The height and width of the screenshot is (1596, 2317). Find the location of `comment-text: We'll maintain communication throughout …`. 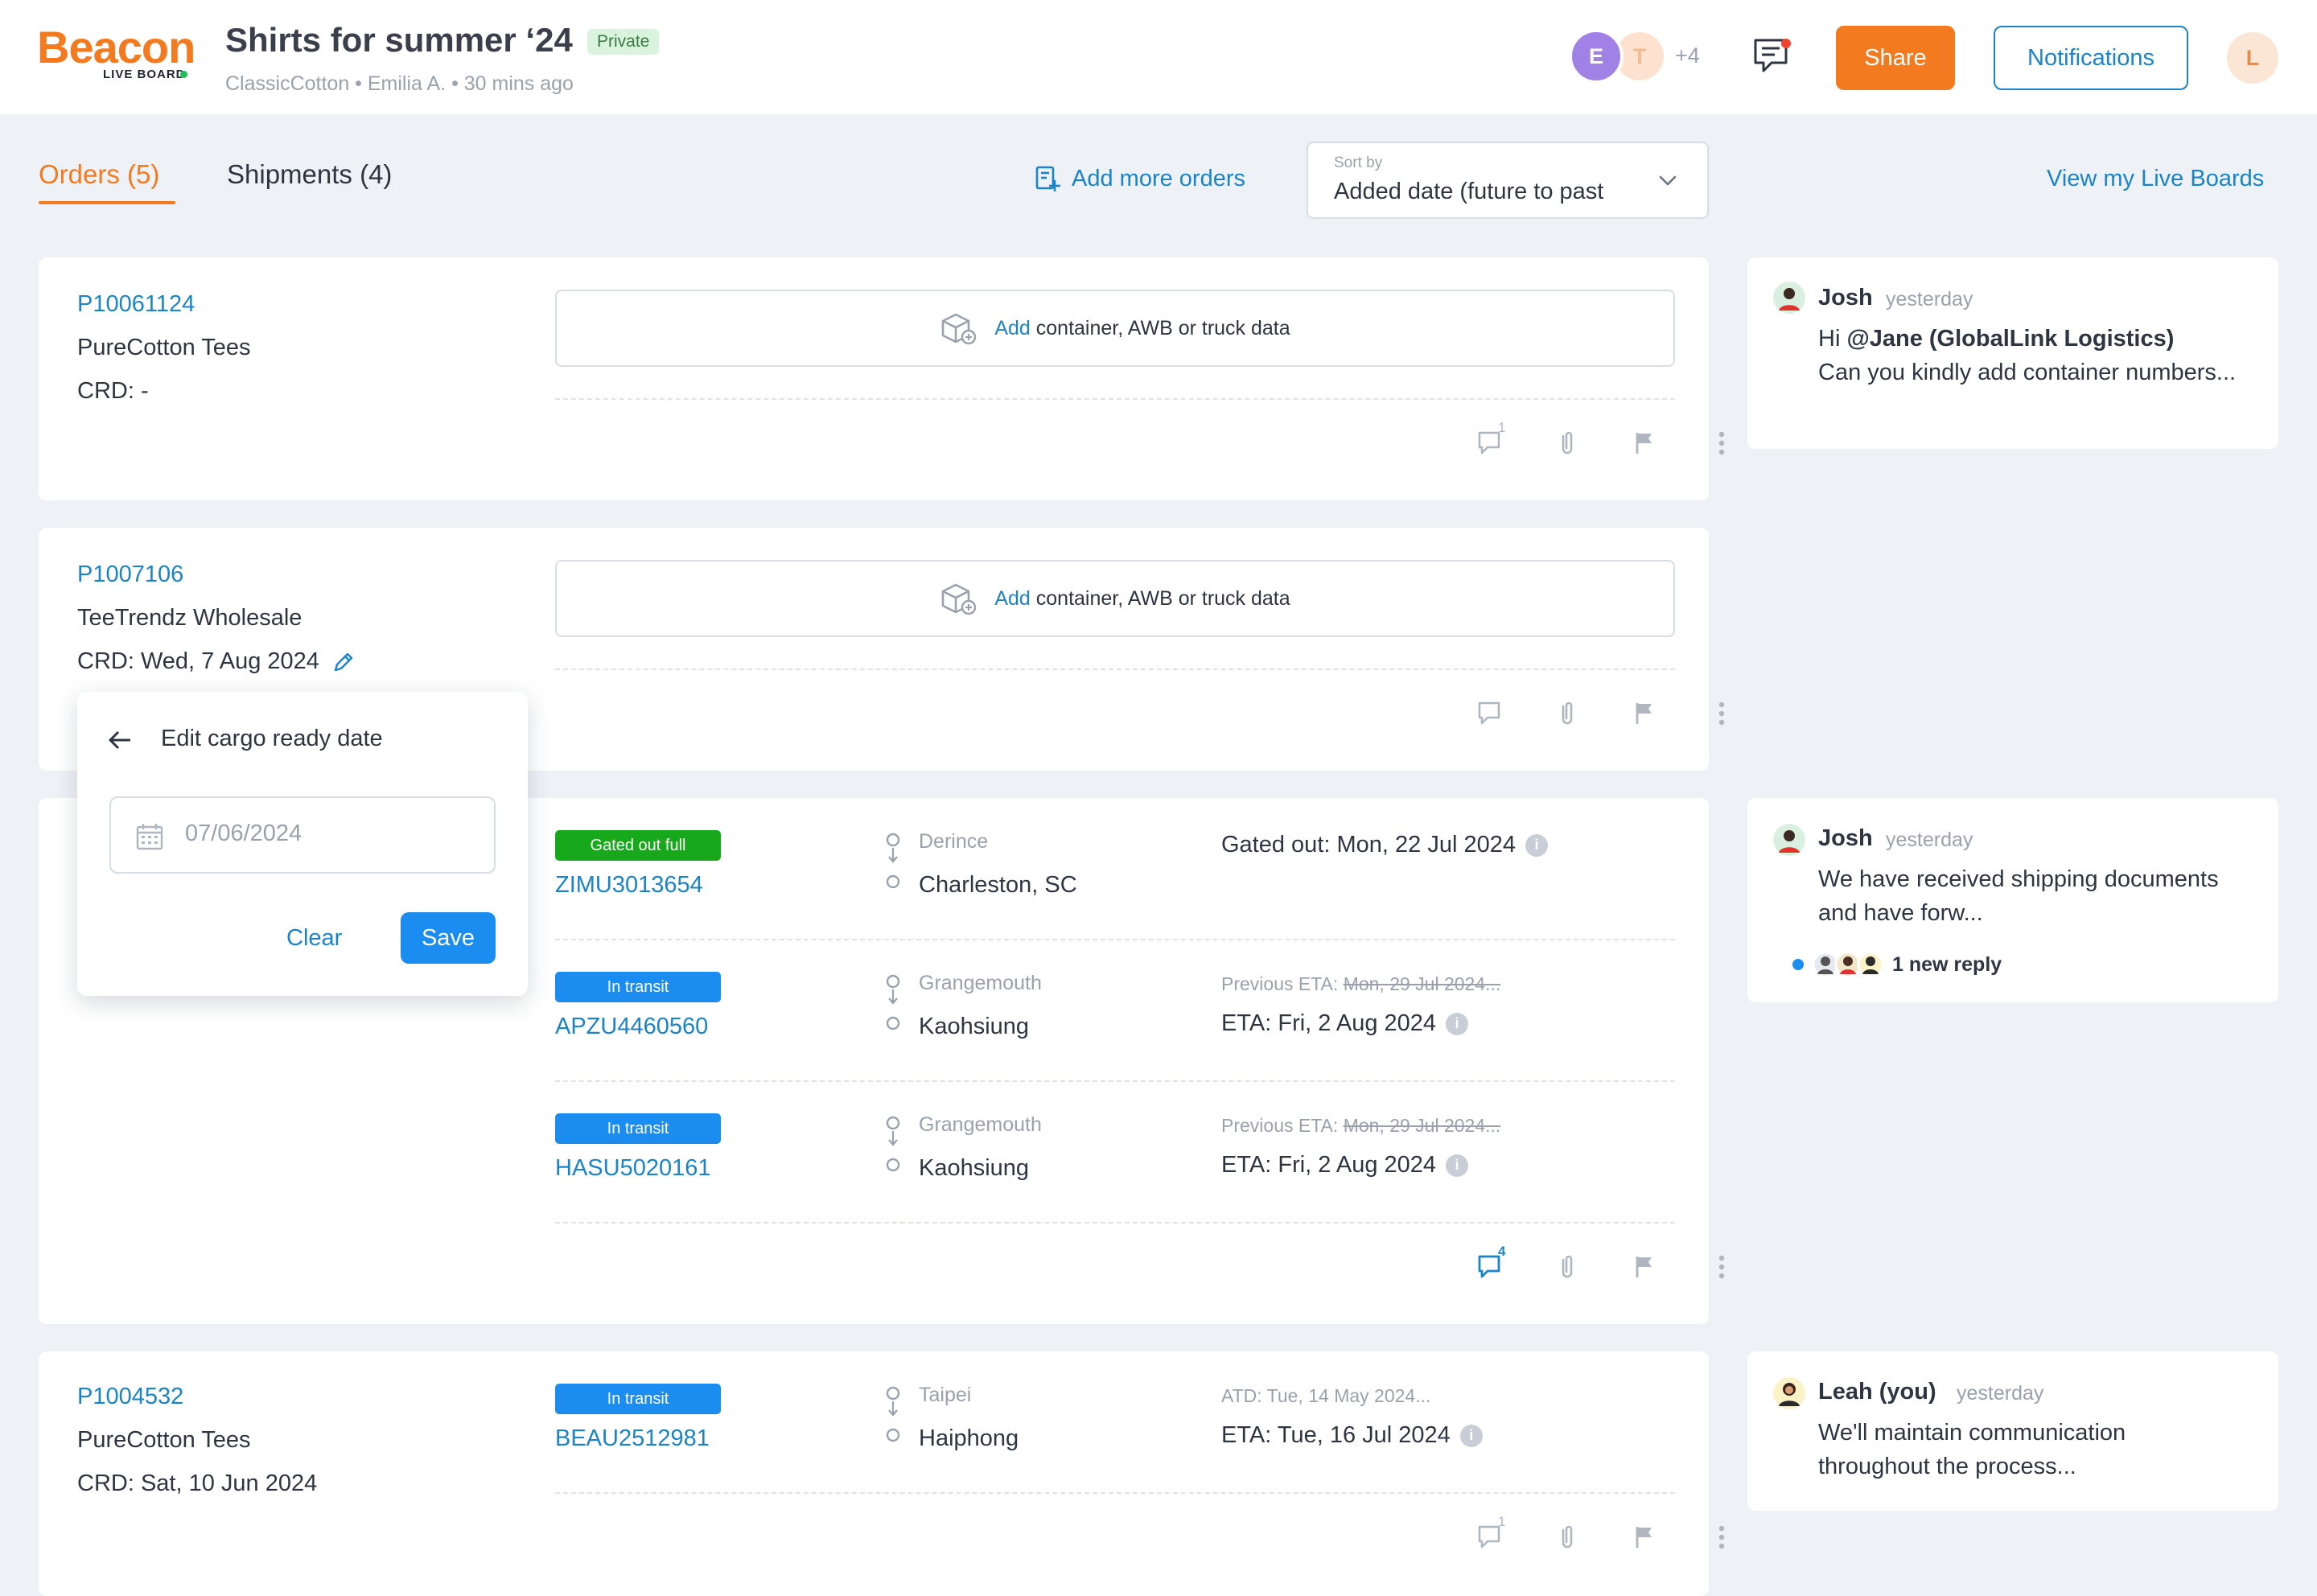

comment-text: We'll maintain communication throughout … is located at coordinates (1972, 1449).